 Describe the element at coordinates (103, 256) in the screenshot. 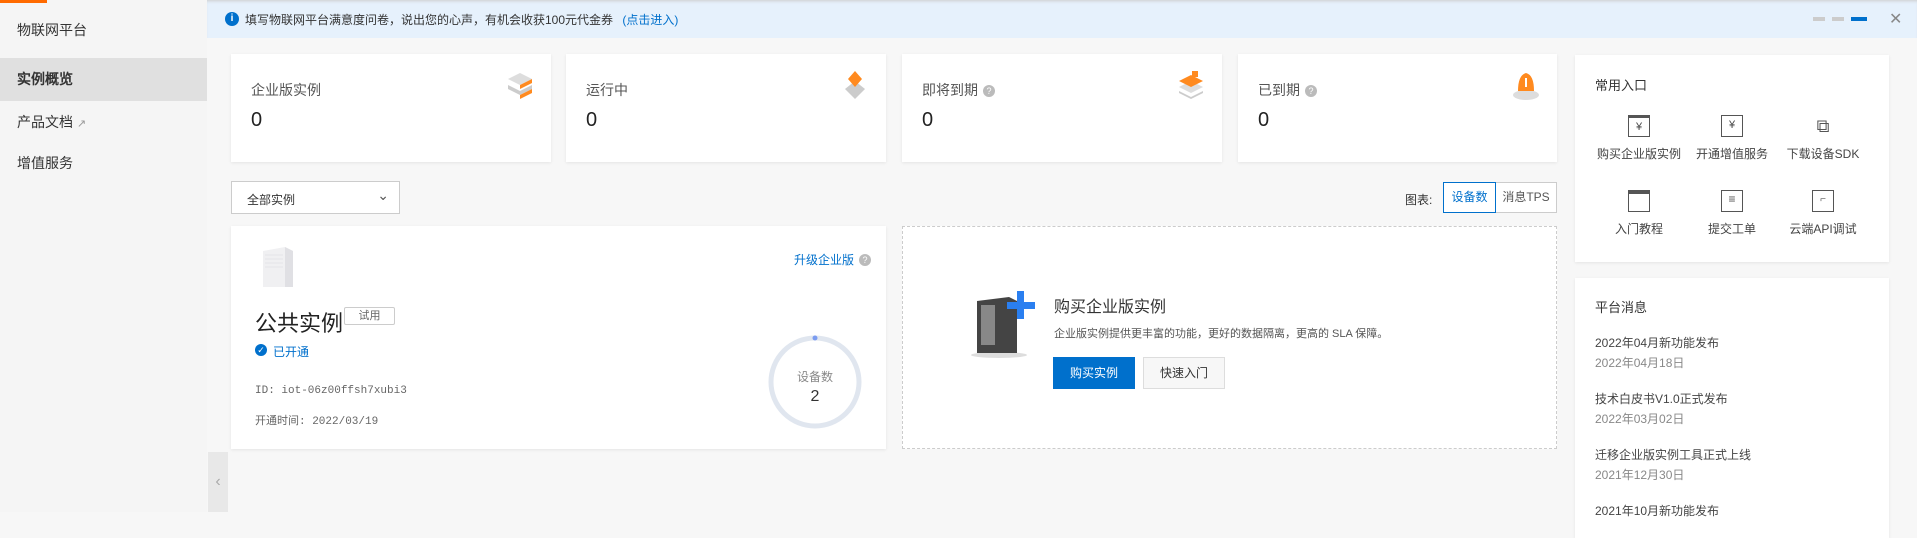

I see `sidebar: 物联网平台 实例概览 产品文档 ↗ 增值服务` at that location.